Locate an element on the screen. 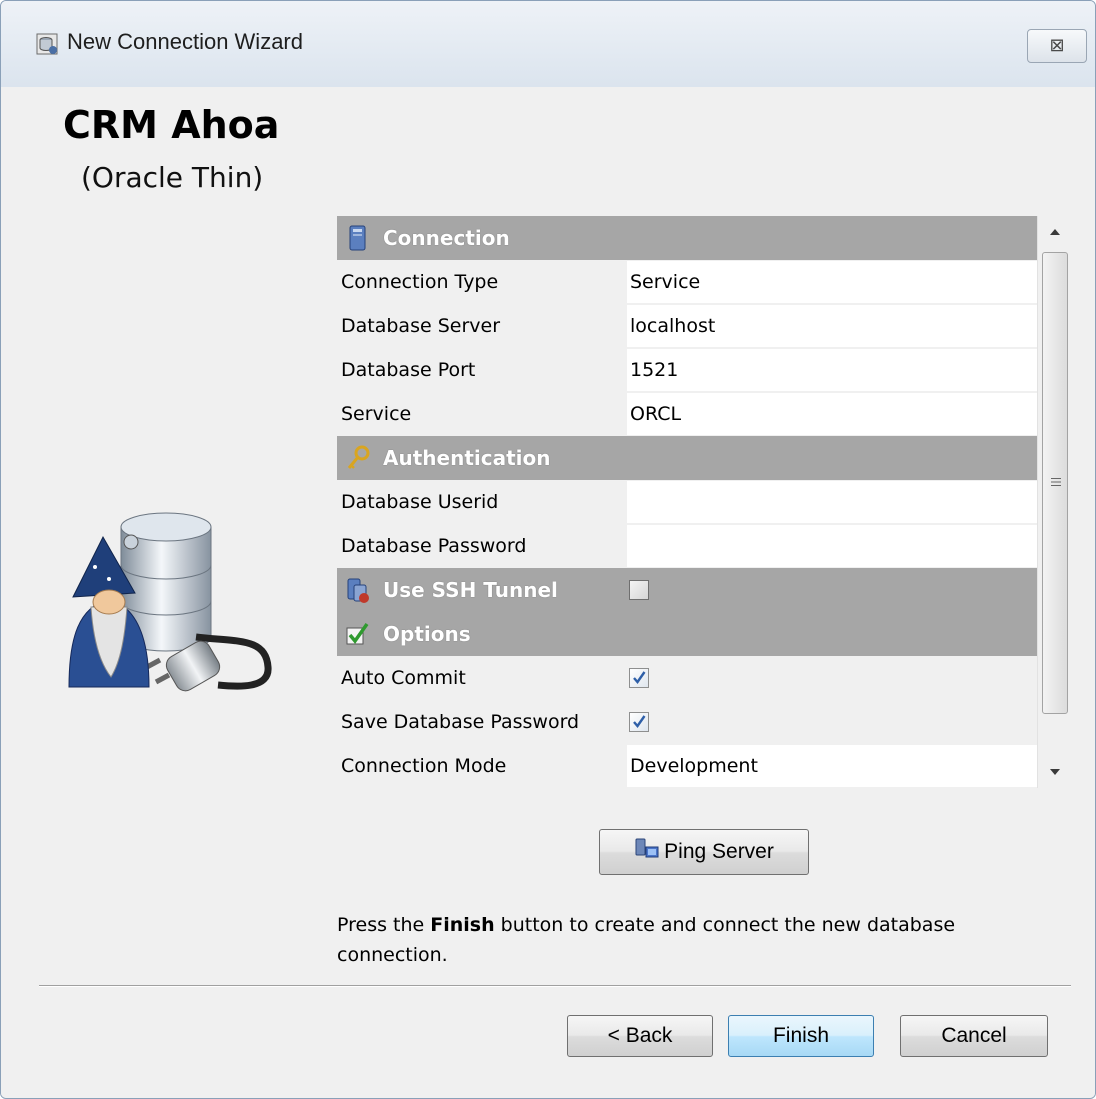 The image size is (1096, 1099). section-connection: Connection is located at coordinates (687, 238).